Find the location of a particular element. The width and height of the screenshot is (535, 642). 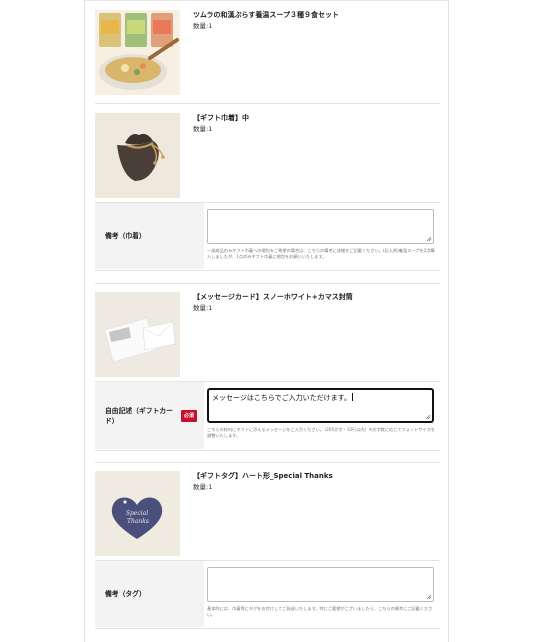

tag-text-line-2: Thanks is located at coordinates (138, 521).